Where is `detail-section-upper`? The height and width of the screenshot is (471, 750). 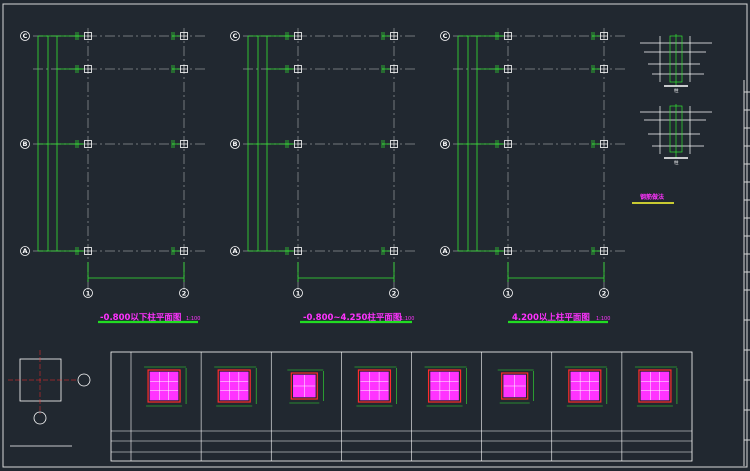
detail-section-upper is located at coordinates (676, 60).